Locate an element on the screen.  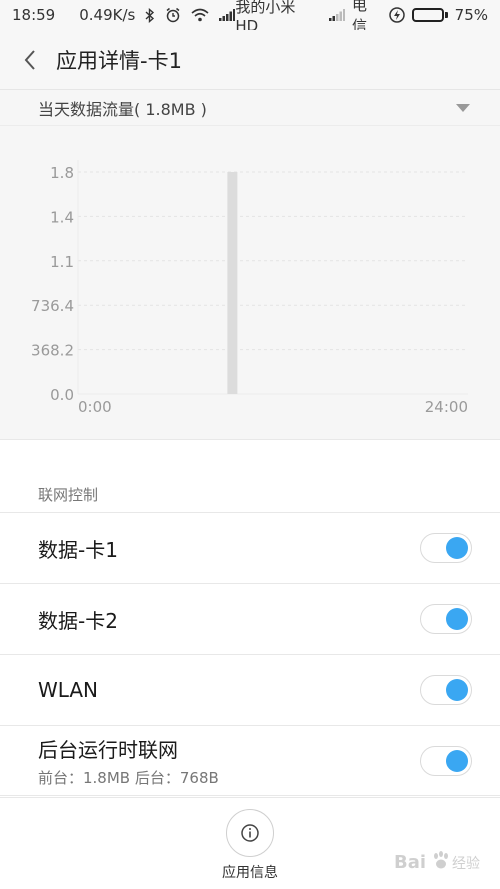
y-tick-label: 368.2 is located at coordinates (52, 351).